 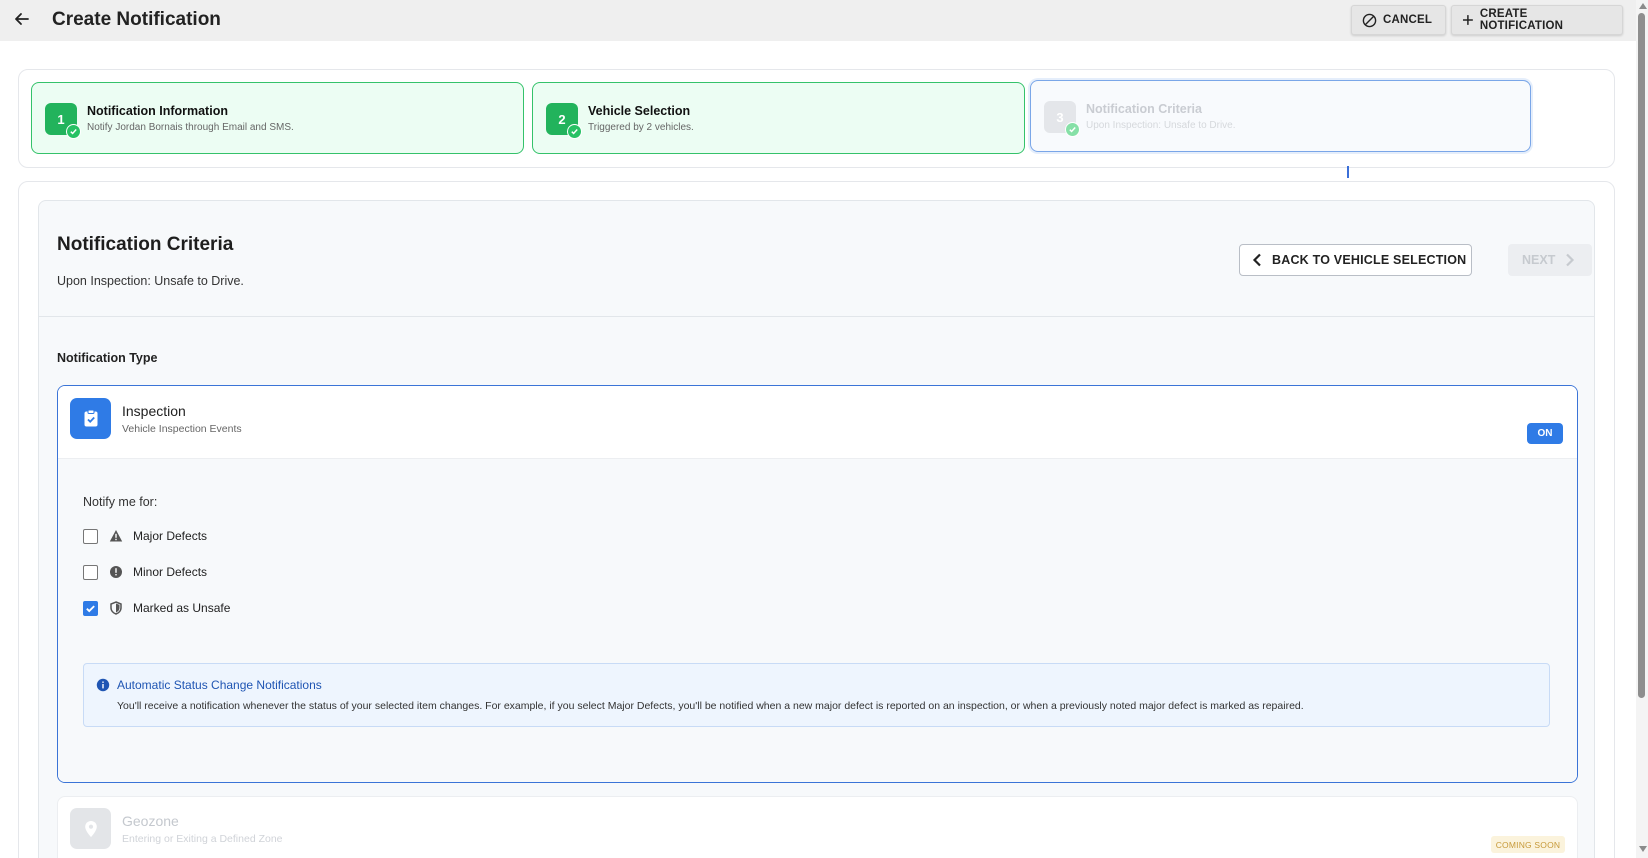 What do you see at coordinates (1467, 20) in the screenshot?
I see `plus-icon` at bounding box center [1467, 20].